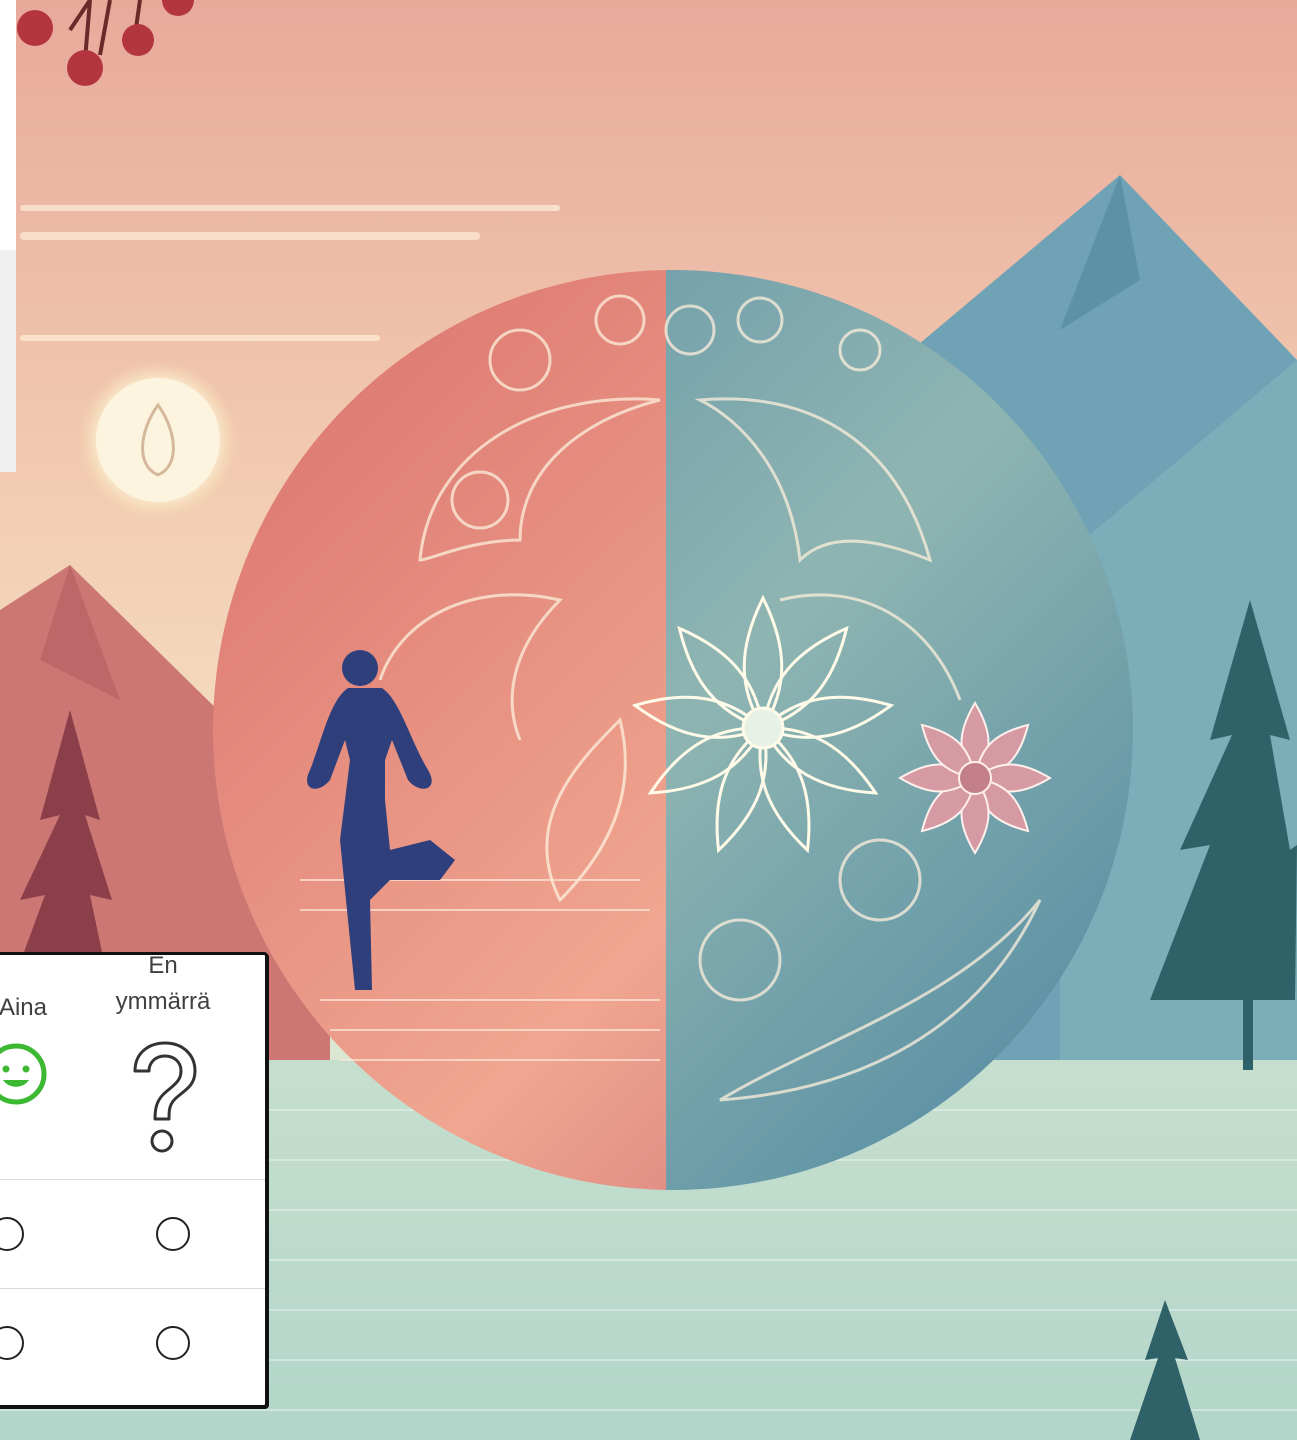 This screenshot has width=1297, height=1440. I want to click on row1-always-radio, so click(12, 1234).